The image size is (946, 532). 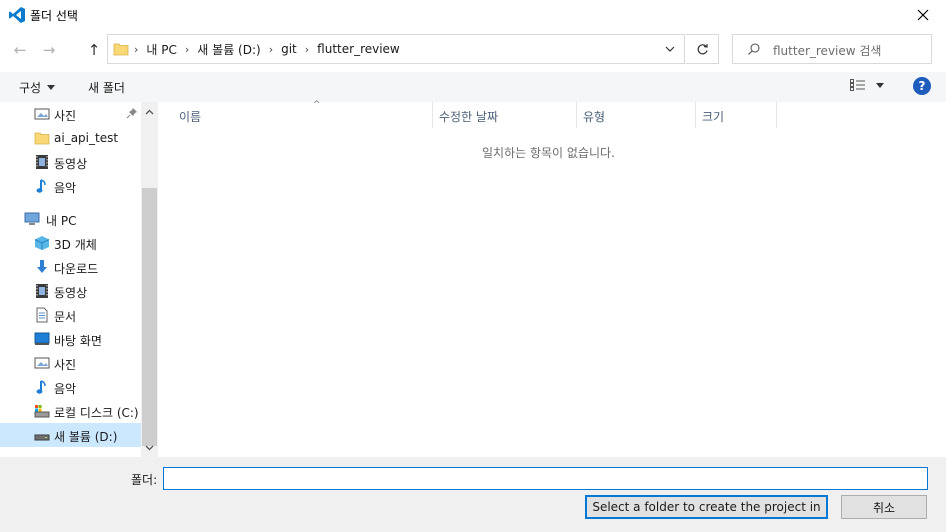 I want to click on up-arrow-icon: ↑, so click(x=94, y=50).